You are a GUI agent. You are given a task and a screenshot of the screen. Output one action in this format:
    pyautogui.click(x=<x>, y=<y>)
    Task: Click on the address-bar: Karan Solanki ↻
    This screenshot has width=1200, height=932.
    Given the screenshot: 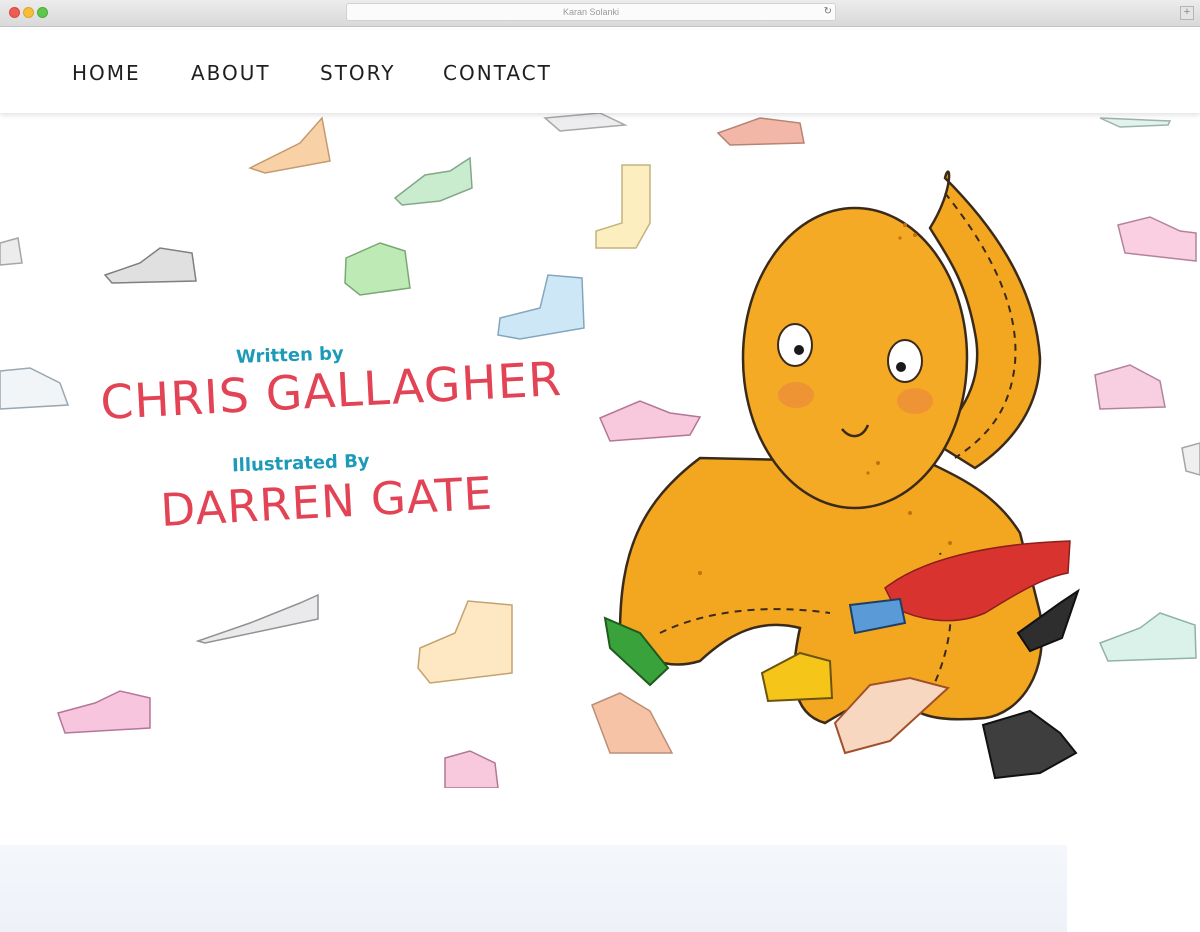 What is the action you would take?
    pyautogui.click(x=591, y=12)
    